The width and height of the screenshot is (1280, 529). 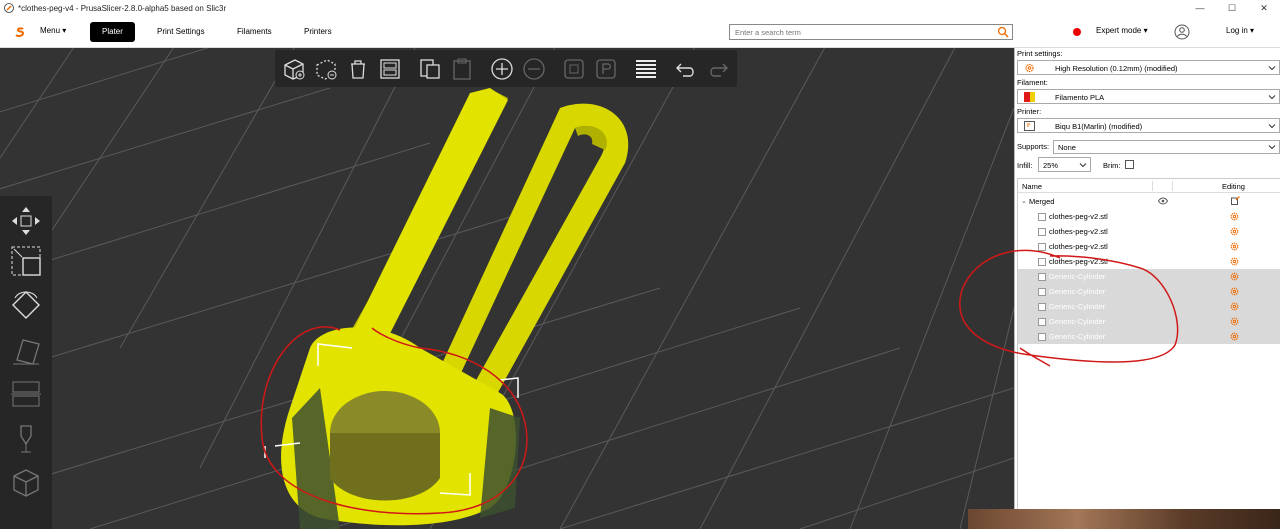 I want to click on webcam-overlay, so click(x=1124, y=519).